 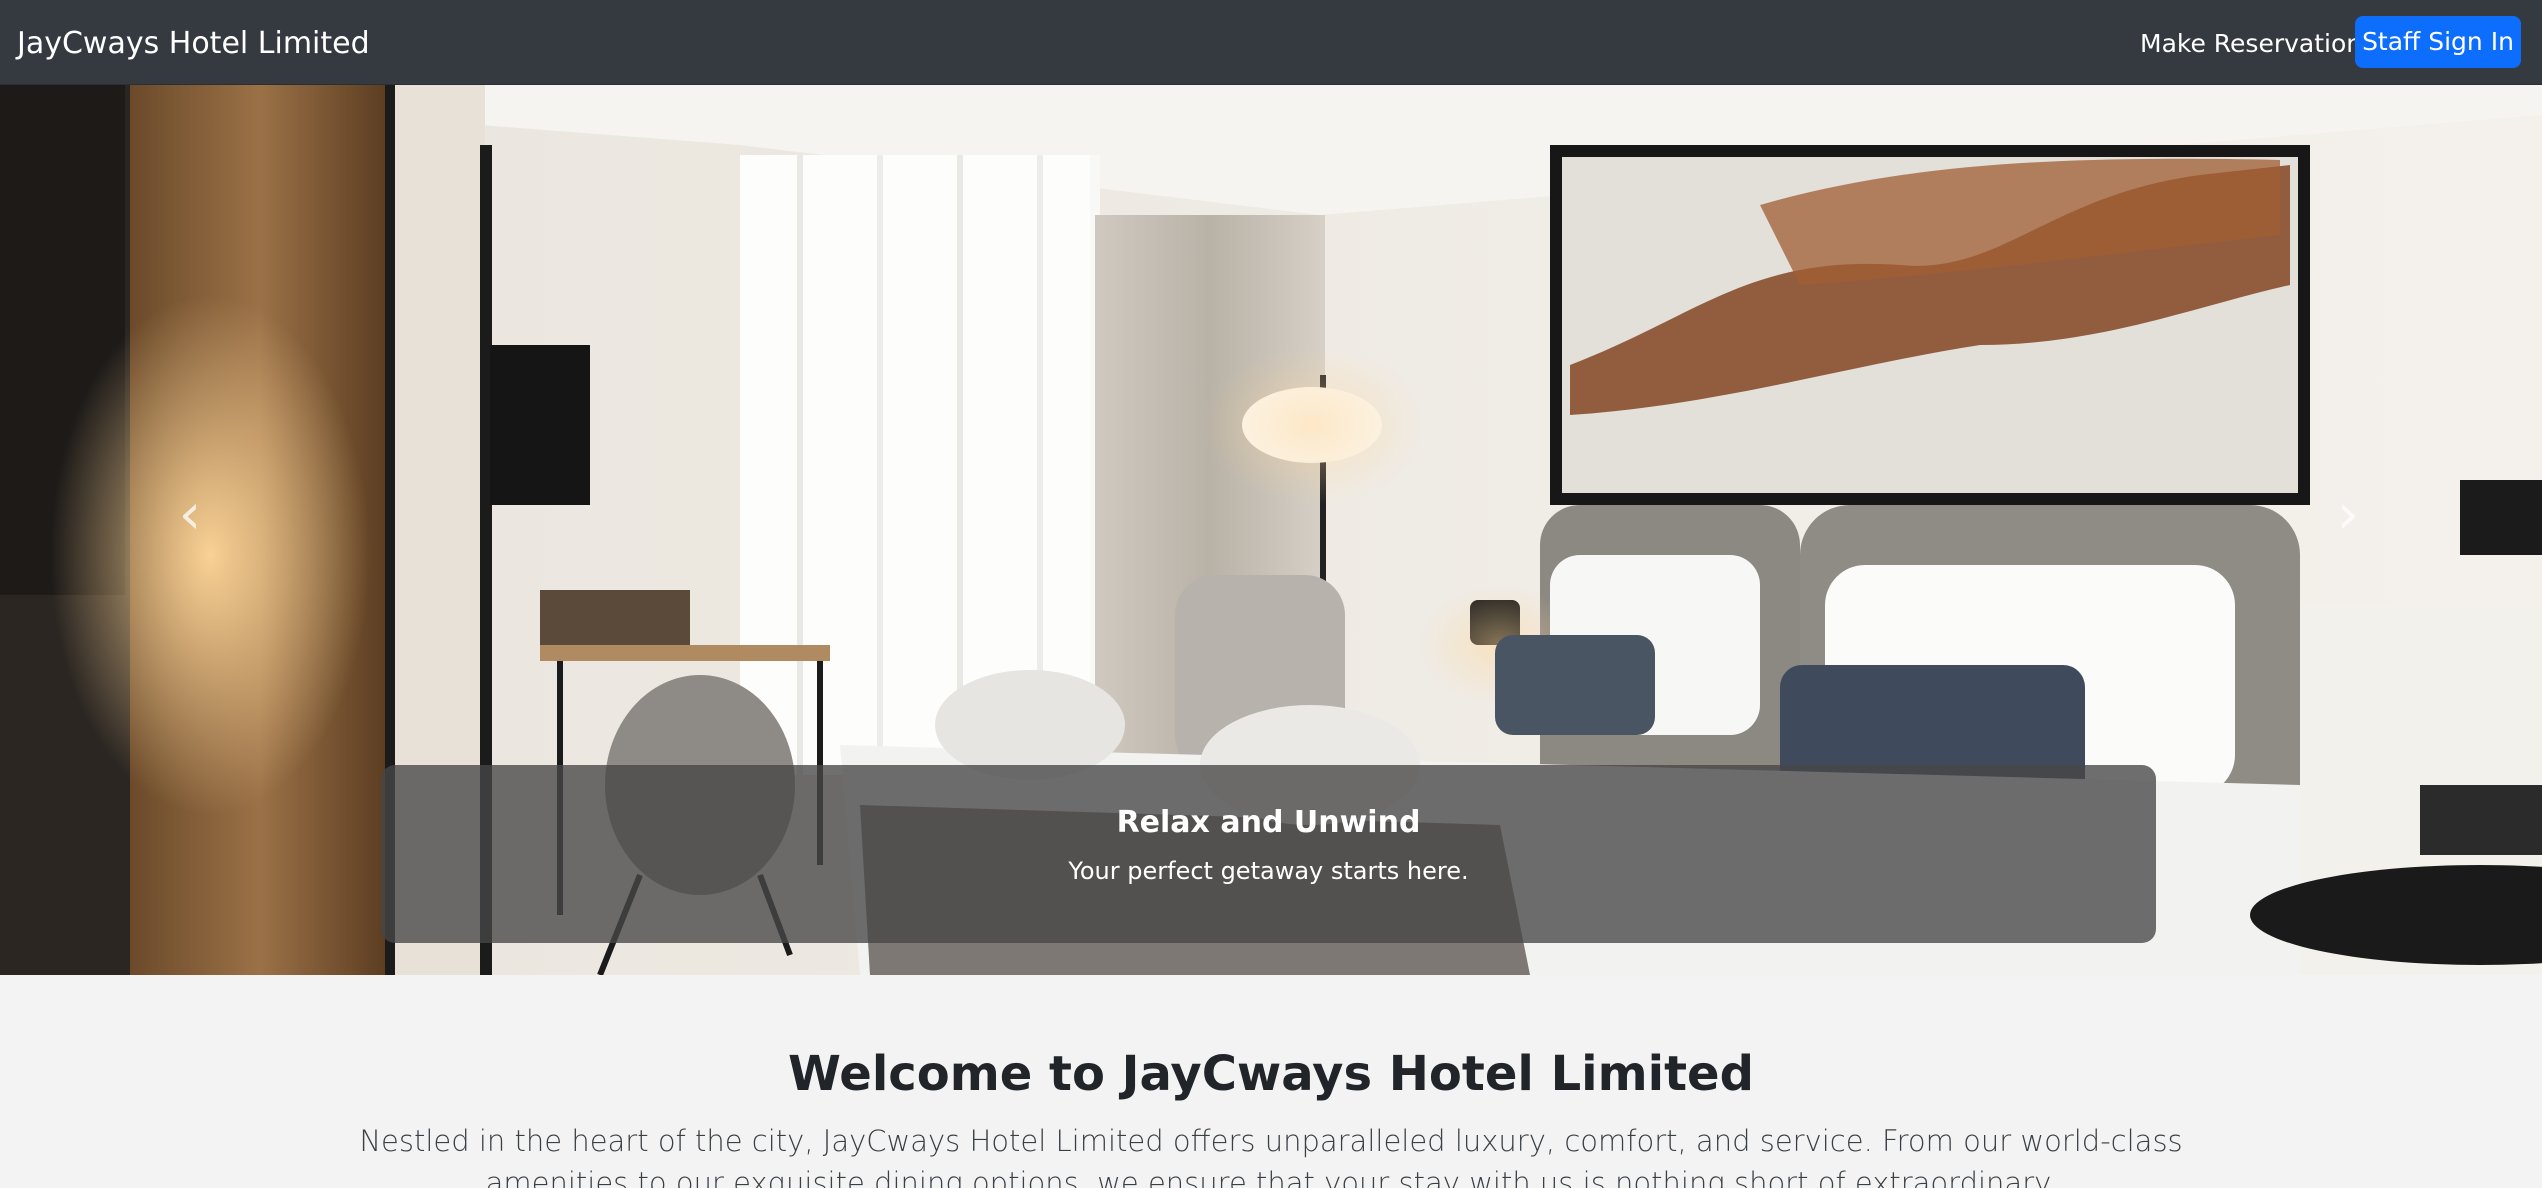 What do you see at coordinates (2251, 43) in the screenshot?
I see `make-reservation-link: Make Reservation` at bounding box center [2251, 43].